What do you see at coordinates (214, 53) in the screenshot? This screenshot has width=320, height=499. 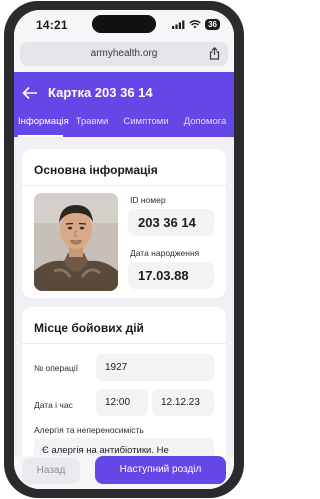 I see `share-icon` at bounding box center [214, 53].